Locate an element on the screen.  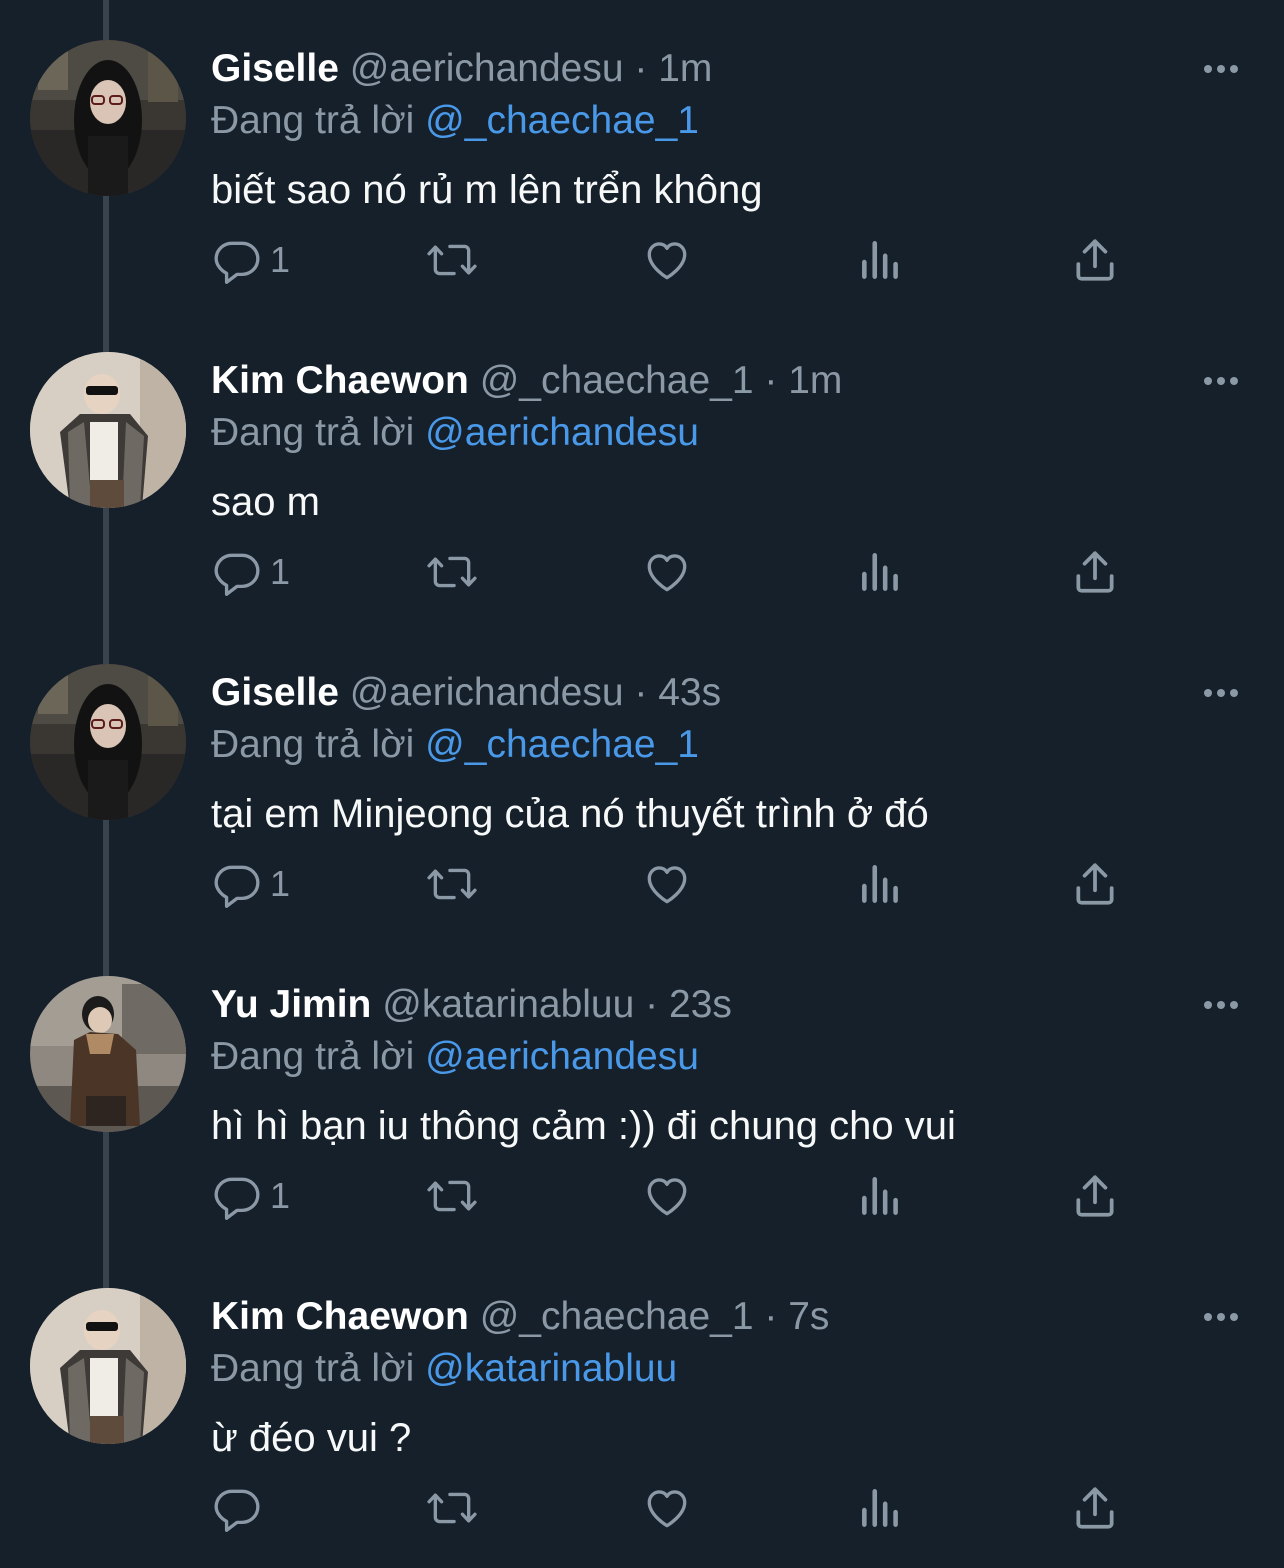
tweet-header: Kim Chaewon @_chaechae_1 · 7s is located at coordinates (520, 1317).